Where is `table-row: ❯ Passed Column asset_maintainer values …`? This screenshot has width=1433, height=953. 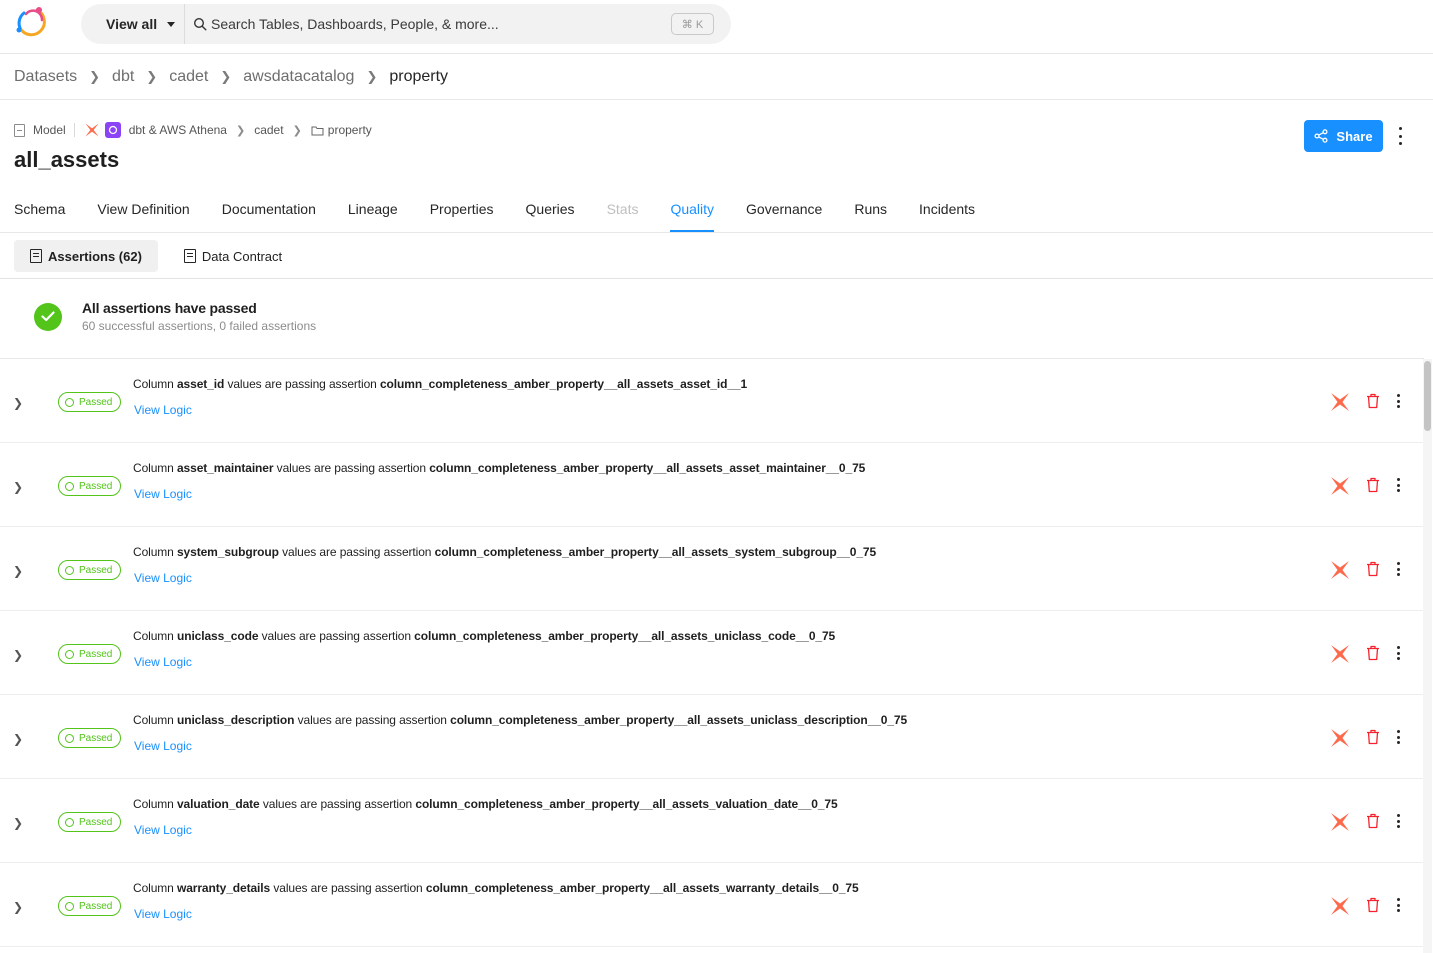 table-row: ❯ Passed Column asset_maintainer values … is located at coordinates (712, 485).